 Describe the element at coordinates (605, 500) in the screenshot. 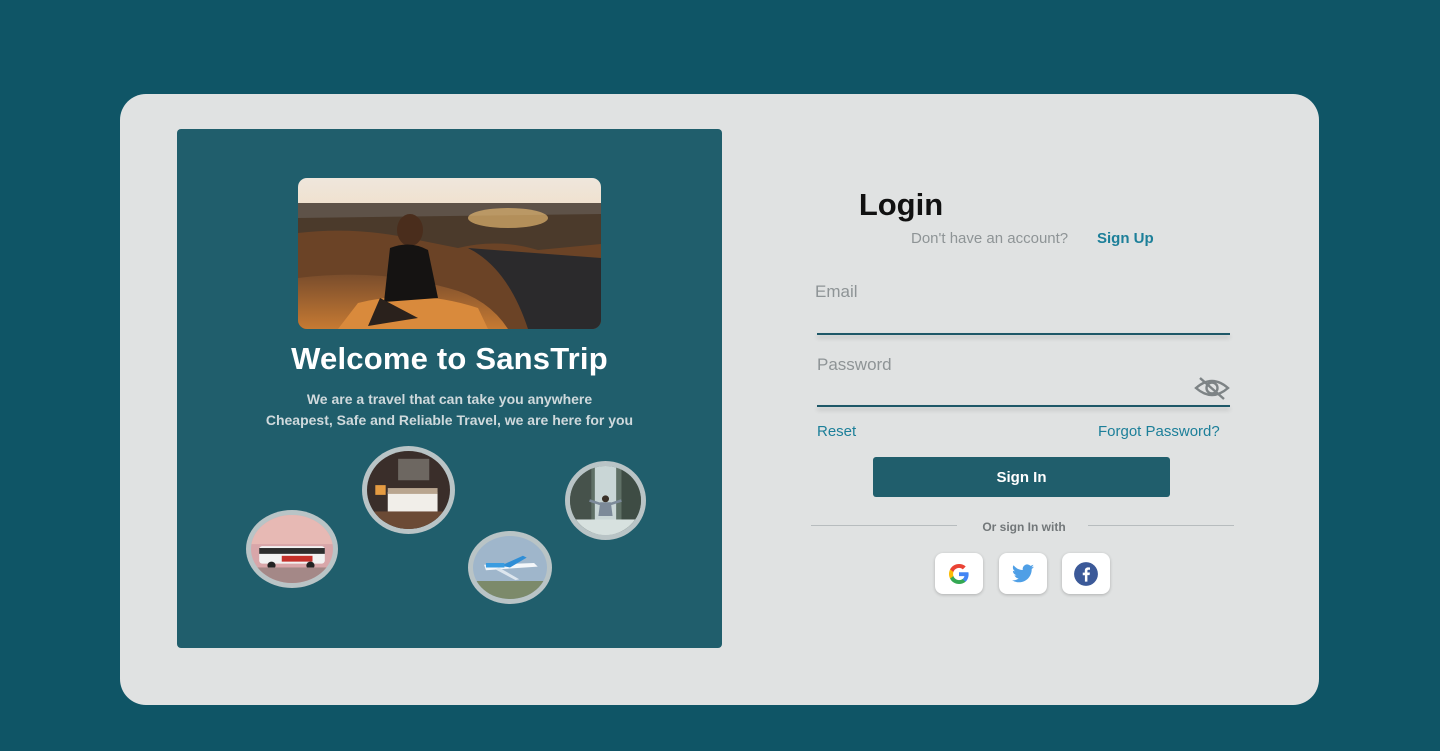

I see `bubble-waterfall-traveler` at that location.